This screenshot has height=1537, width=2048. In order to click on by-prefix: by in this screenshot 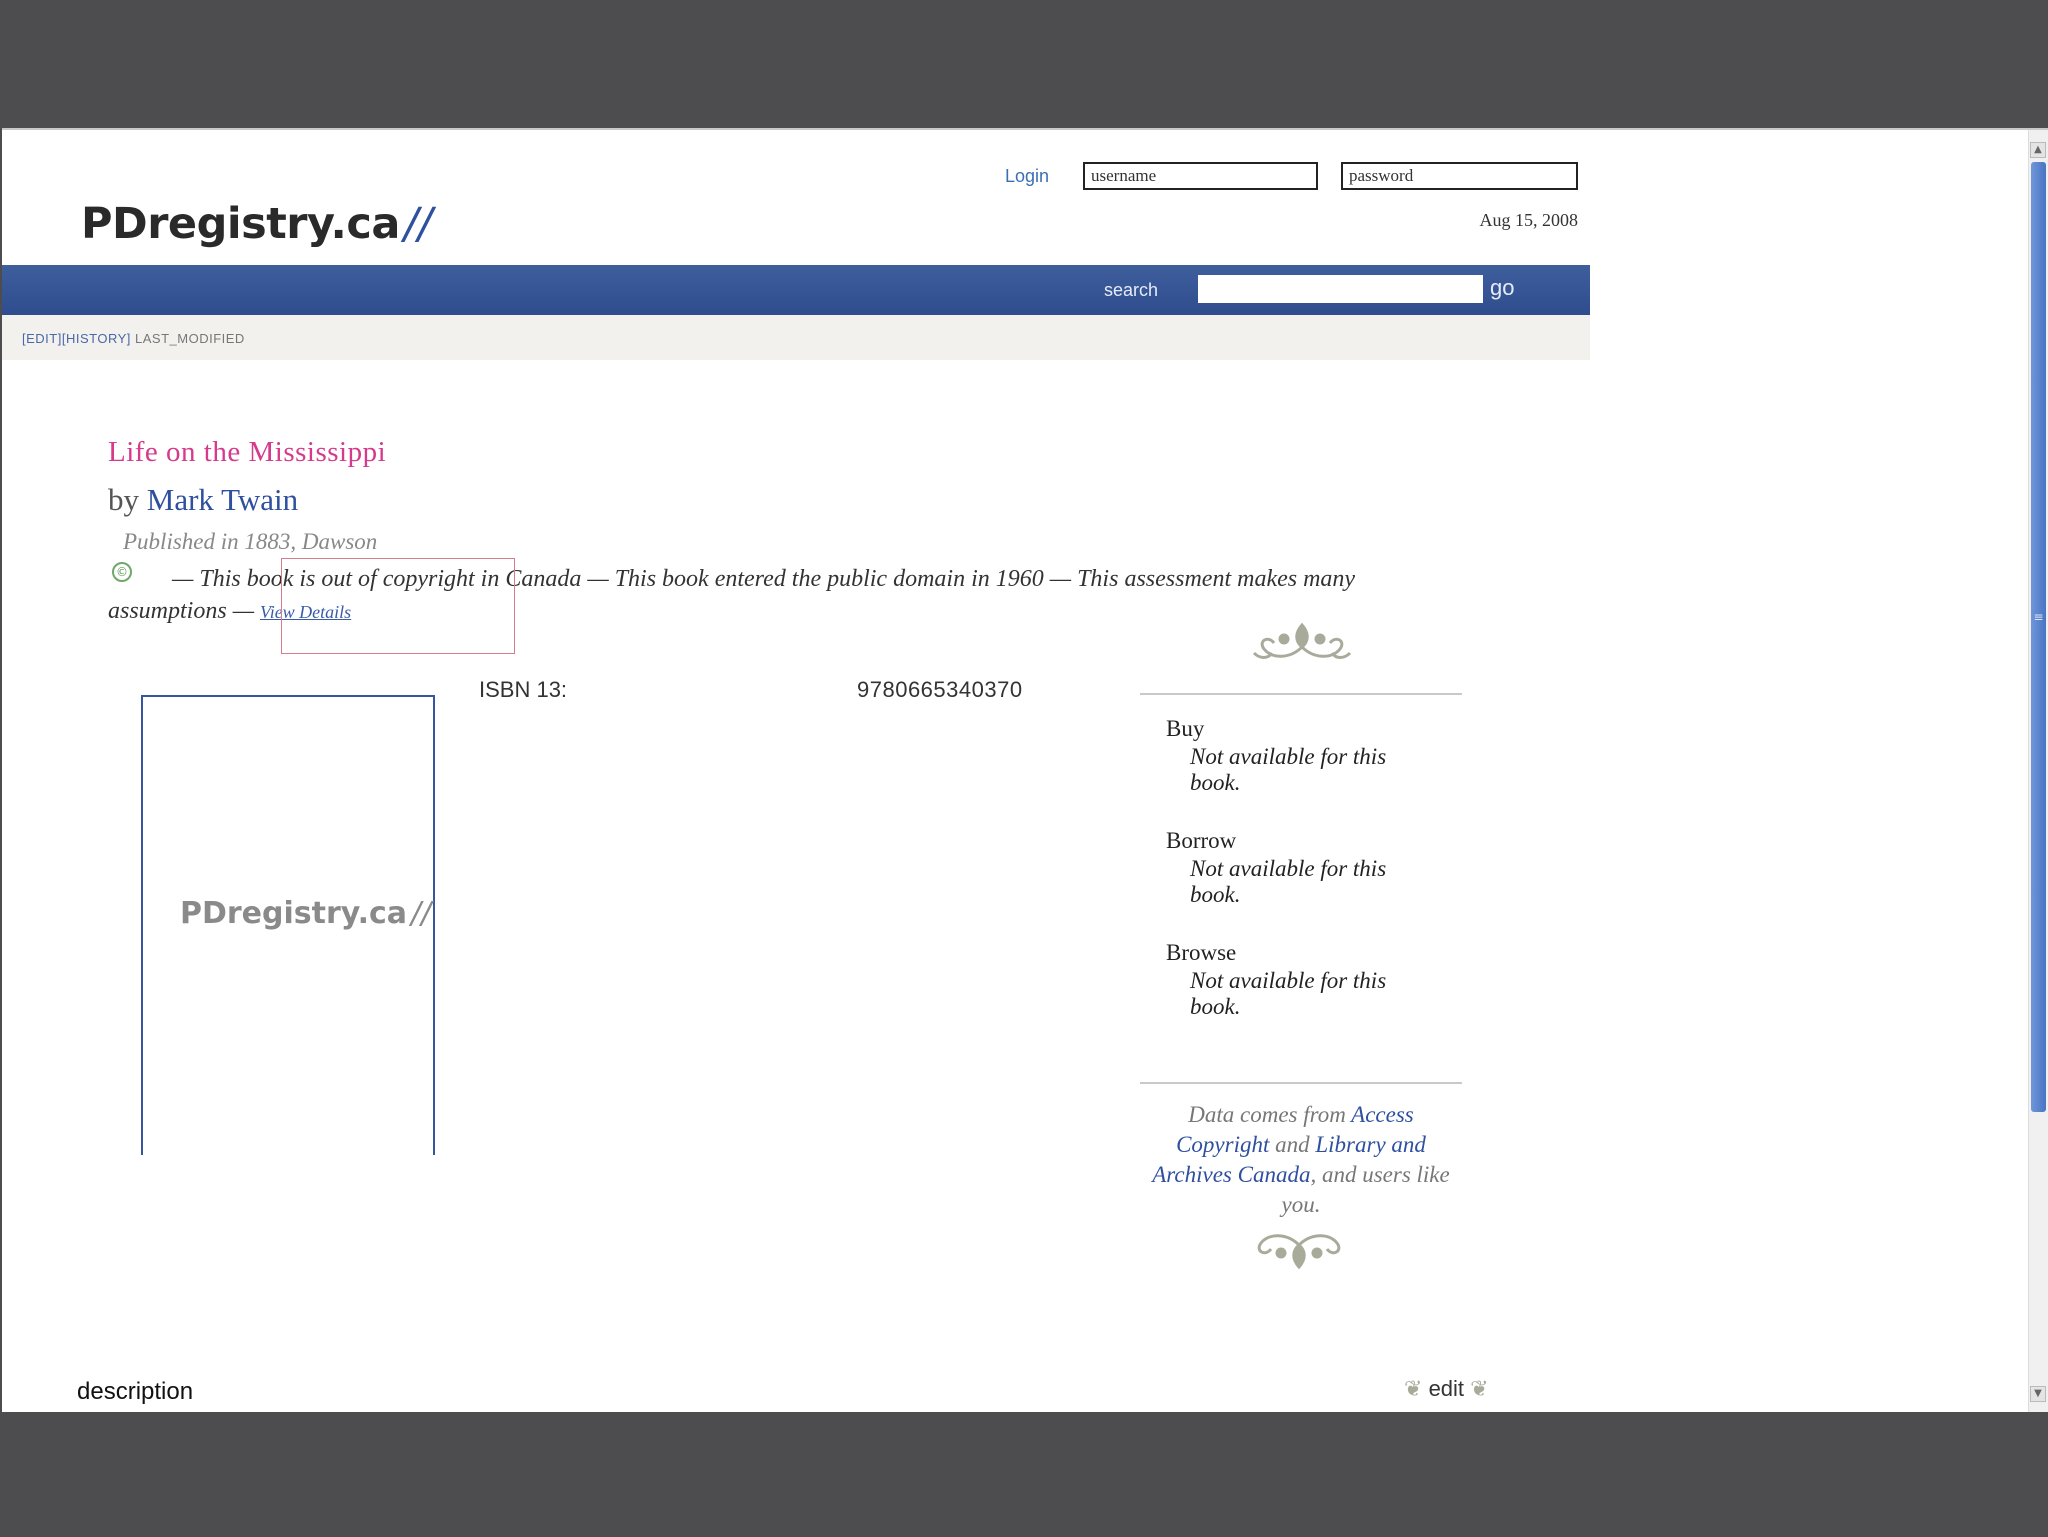, I will do `click(123, 499)`.